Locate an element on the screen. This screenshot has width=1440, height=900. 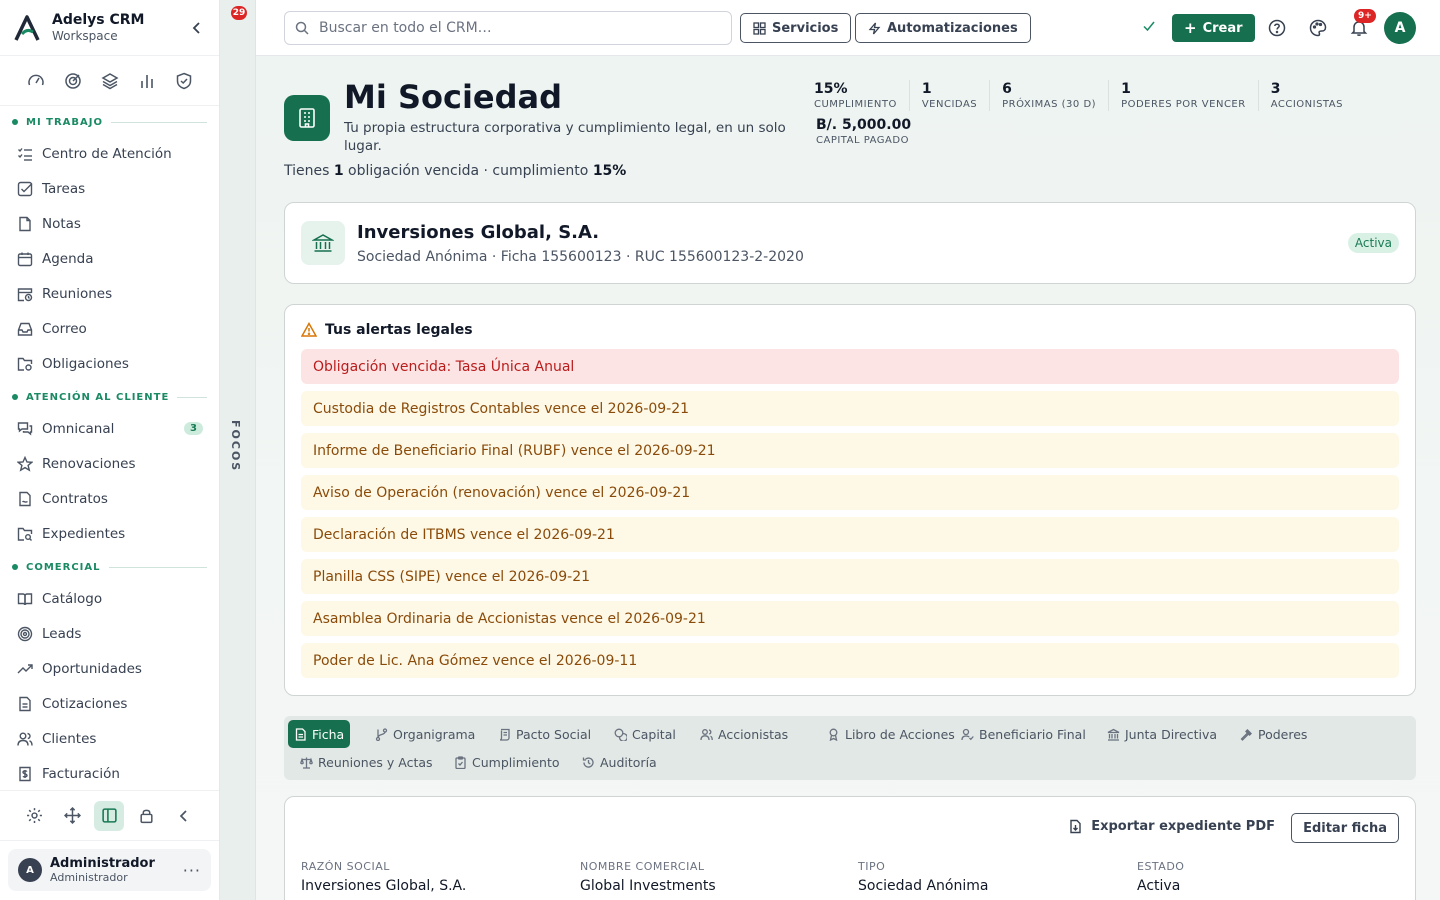
tab-capital: Capital is located at coordinates (645, 734).